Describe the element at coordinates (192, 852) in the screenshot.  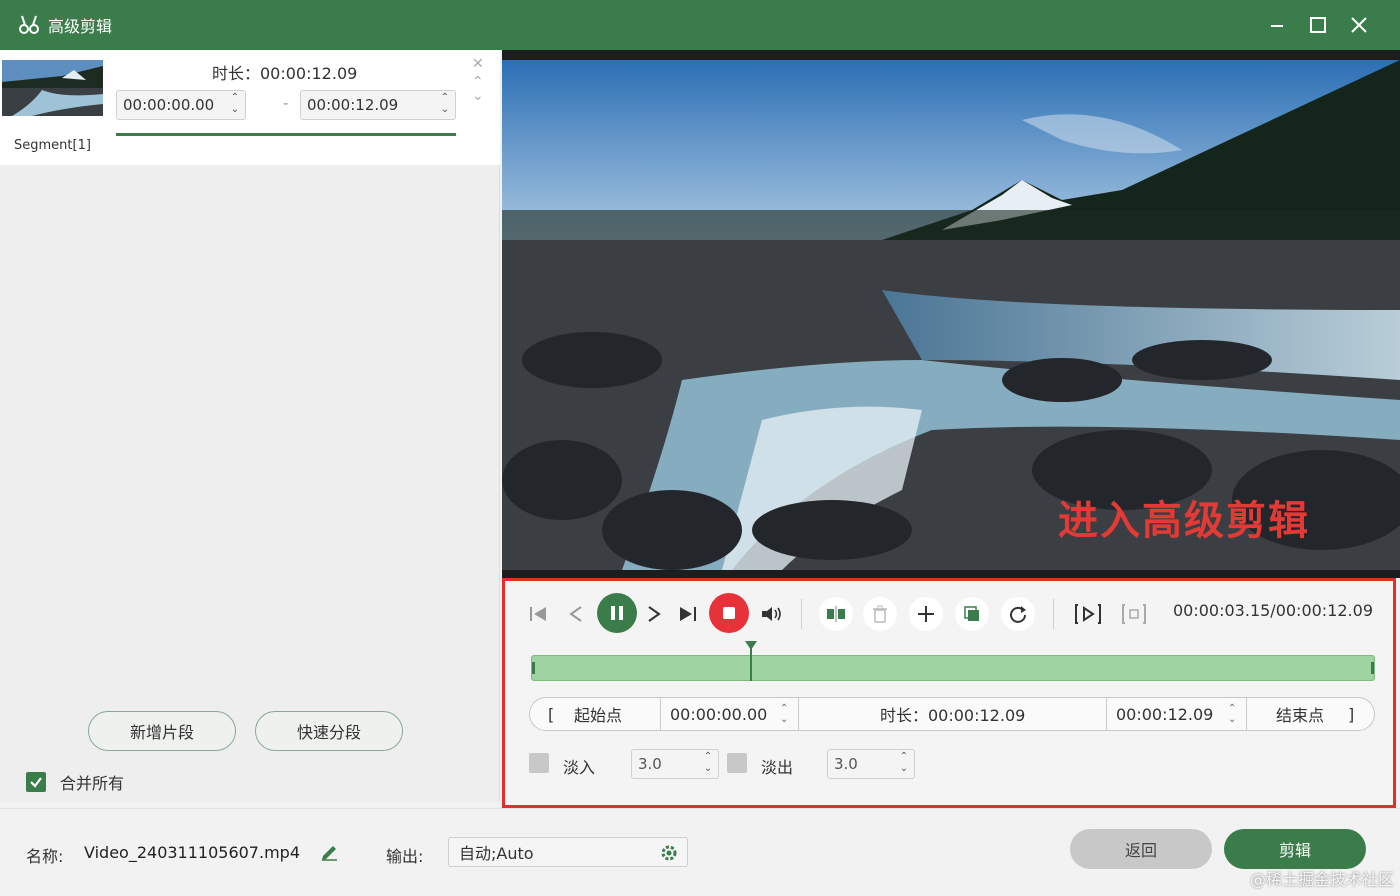
I see `file-name: Video_240311105607.mp4` at that location.